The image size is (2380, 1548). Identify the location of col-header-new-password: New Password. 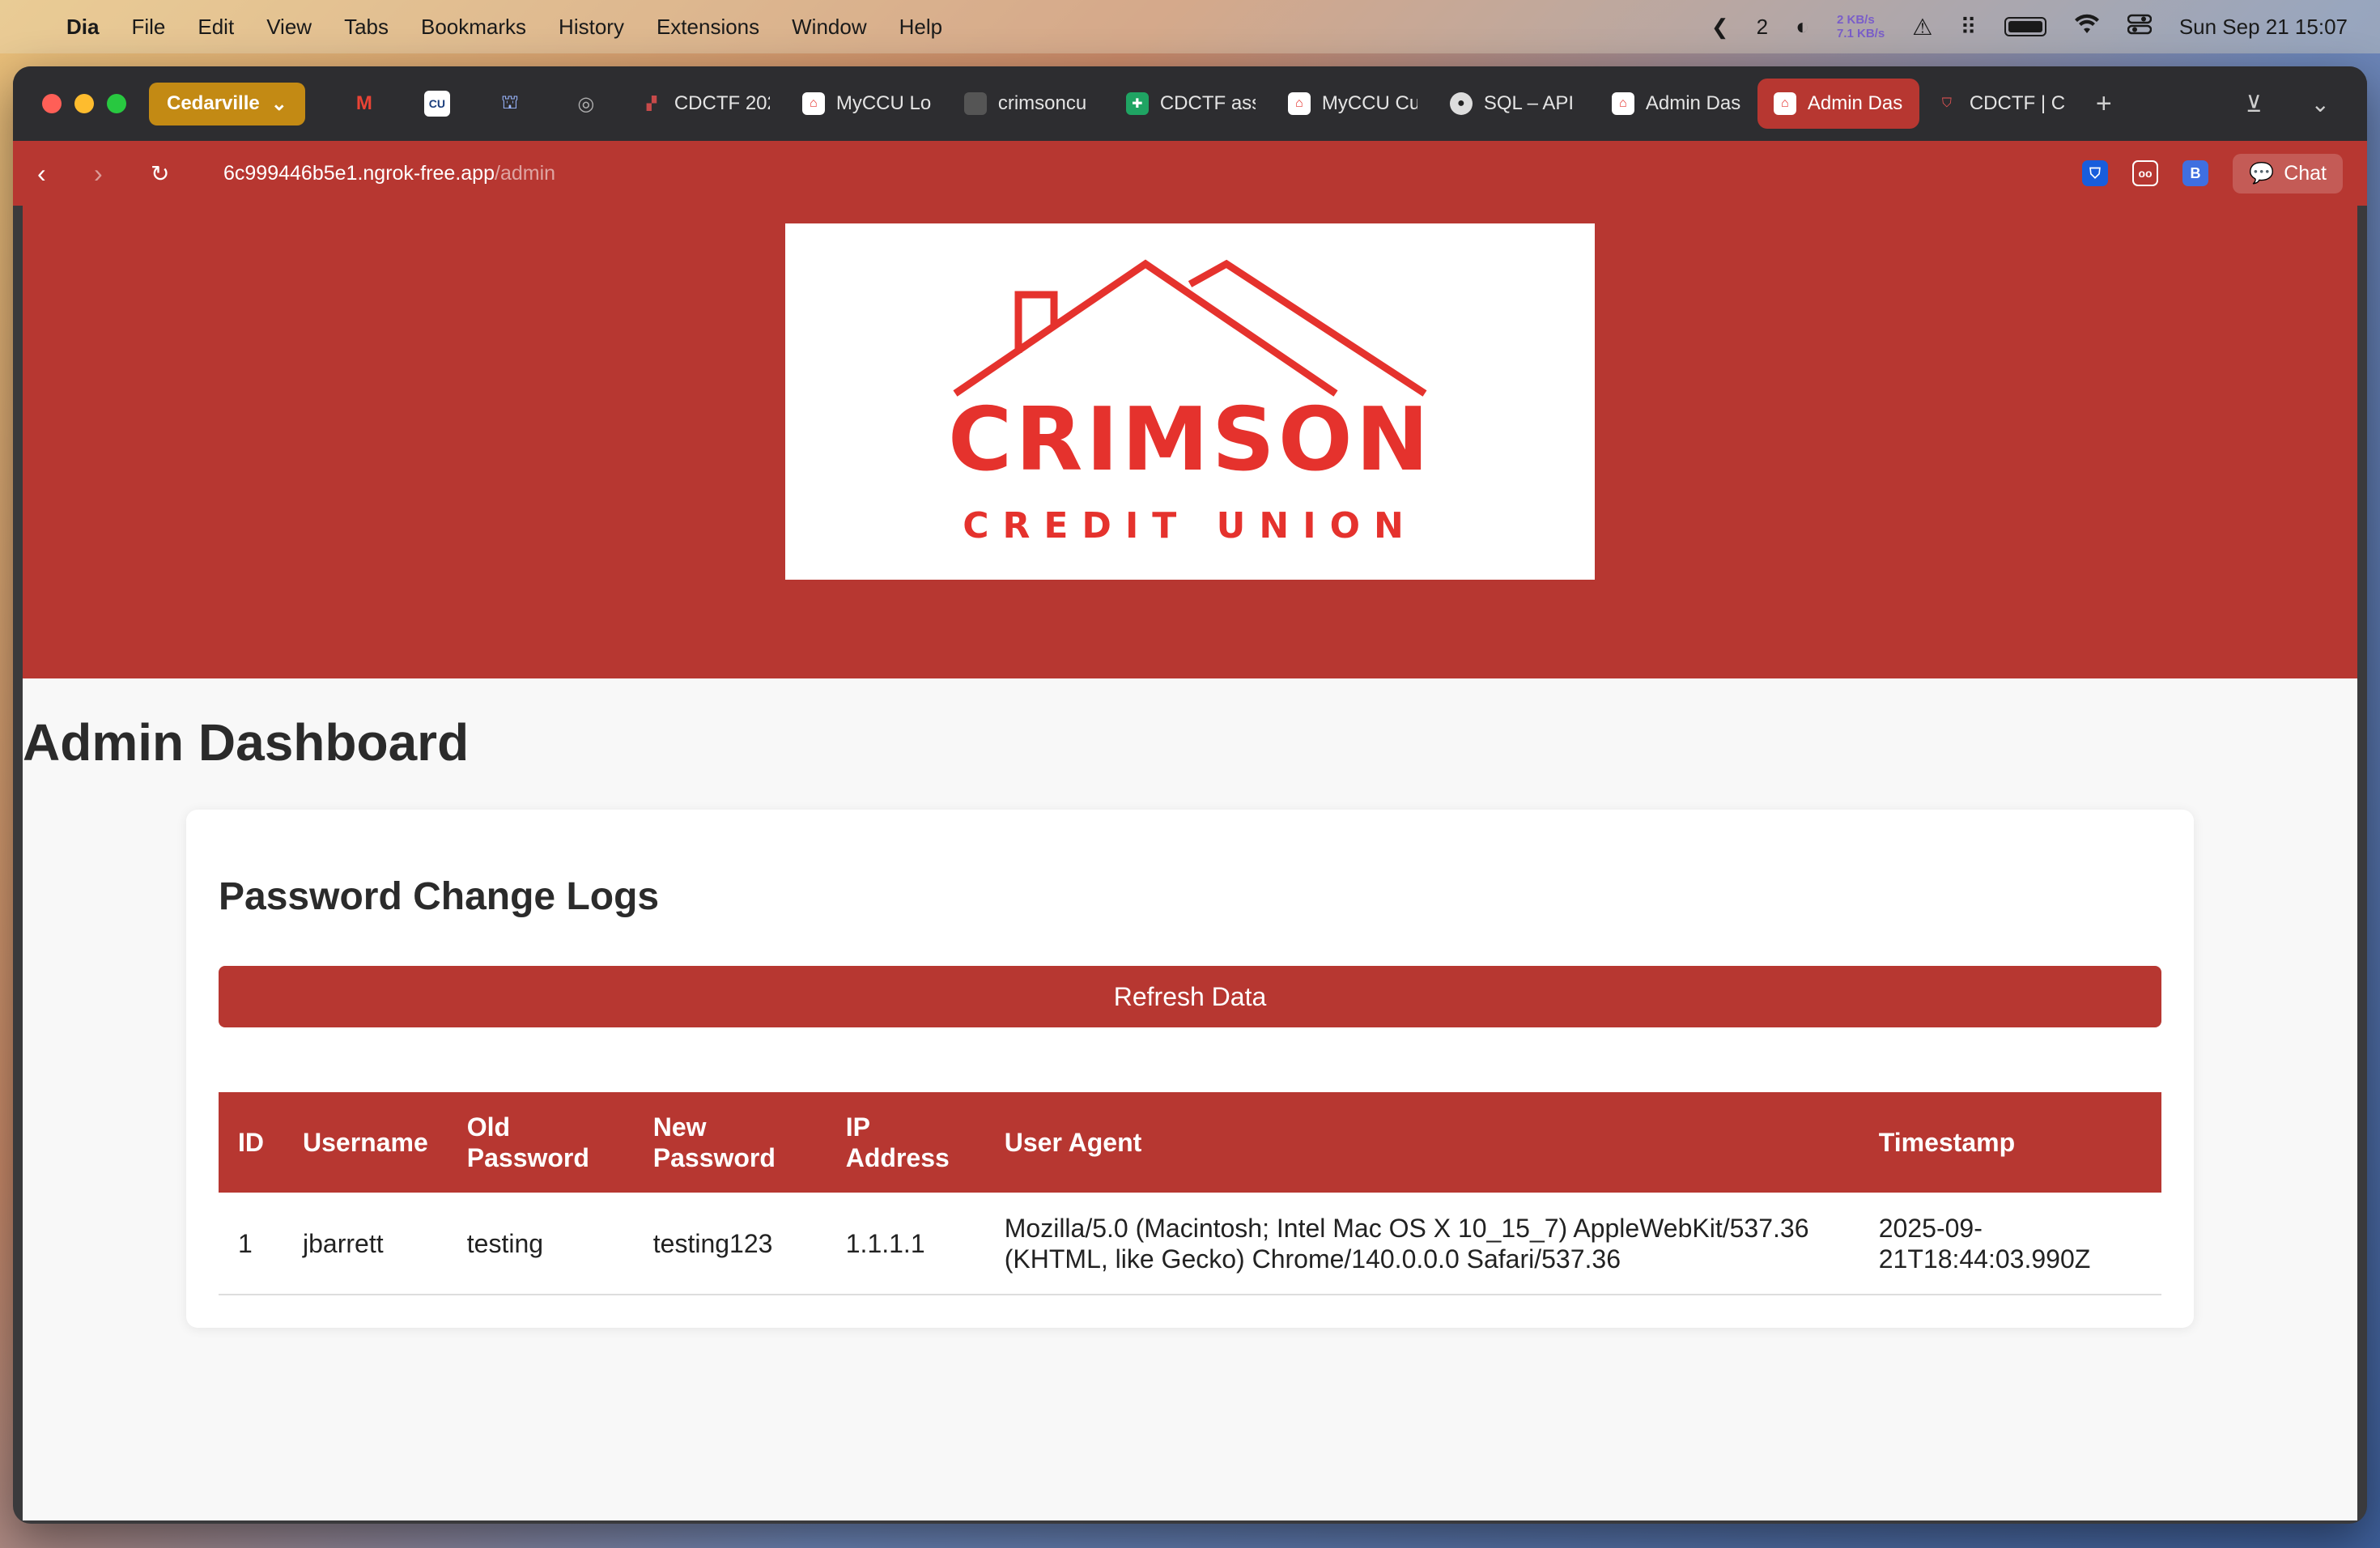
(730, 1142).